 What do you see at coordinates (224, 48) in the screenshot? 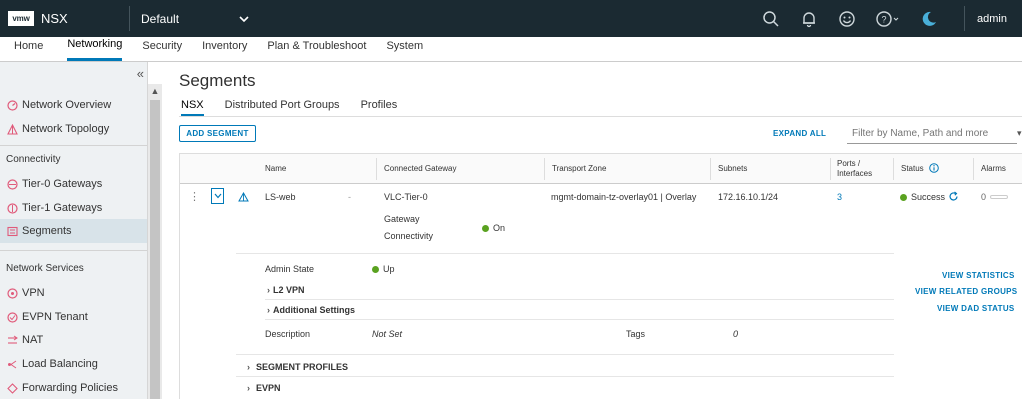
I see `tab-inventory: Inventory` at bounding box center [224, 48].